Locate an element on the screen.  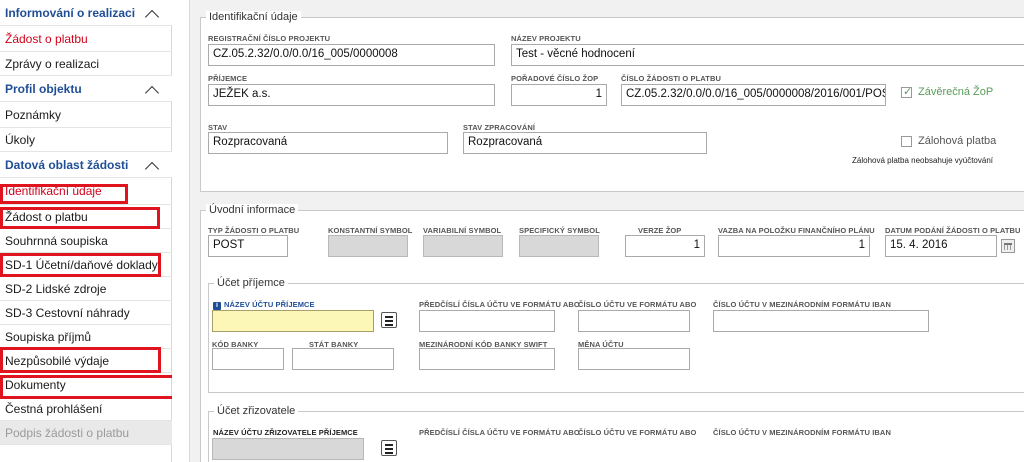
predcisli-zrizovatele-label: PŘEDČÍSLÍ ČÍSLA ÚČTU VE FORMÁTU ABO is located at coordinates (499, 432).